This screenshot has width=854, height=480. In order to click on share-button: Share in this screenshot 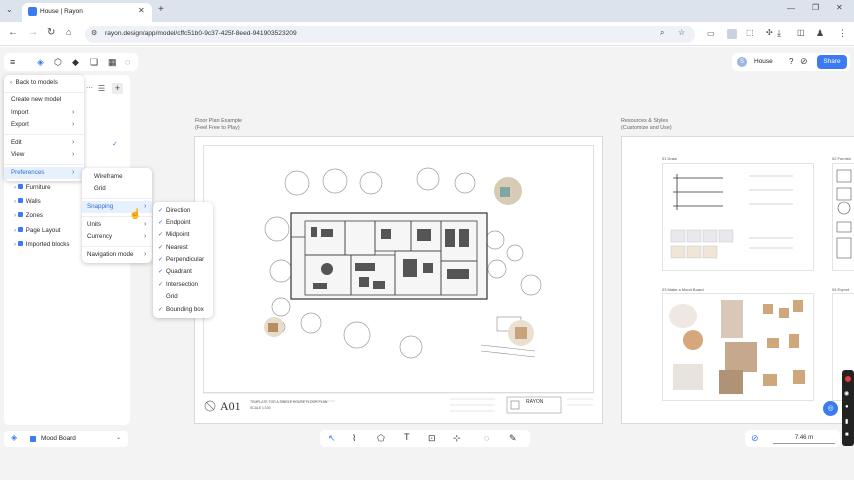, I will do `click(832, 62)`.